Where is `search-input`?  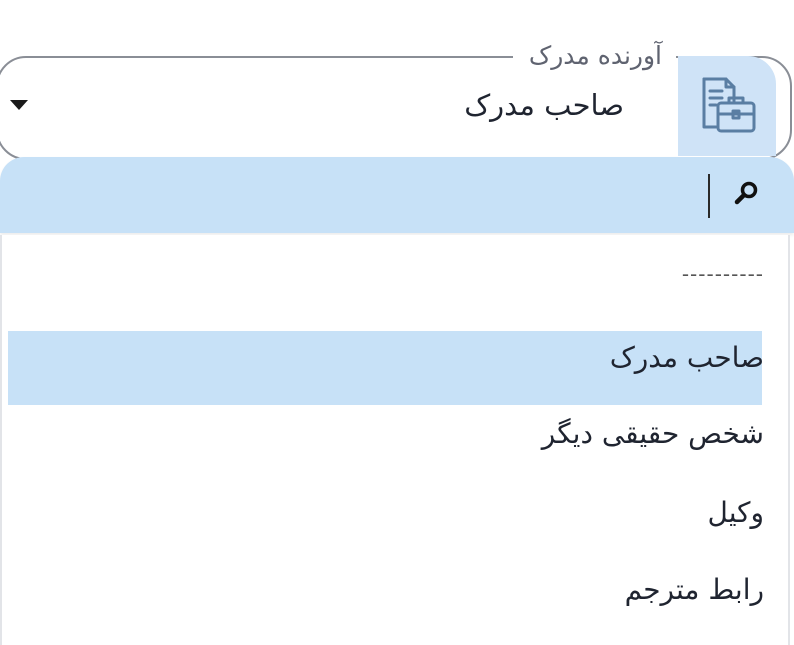 search-input is located at coordinates (397, 195).